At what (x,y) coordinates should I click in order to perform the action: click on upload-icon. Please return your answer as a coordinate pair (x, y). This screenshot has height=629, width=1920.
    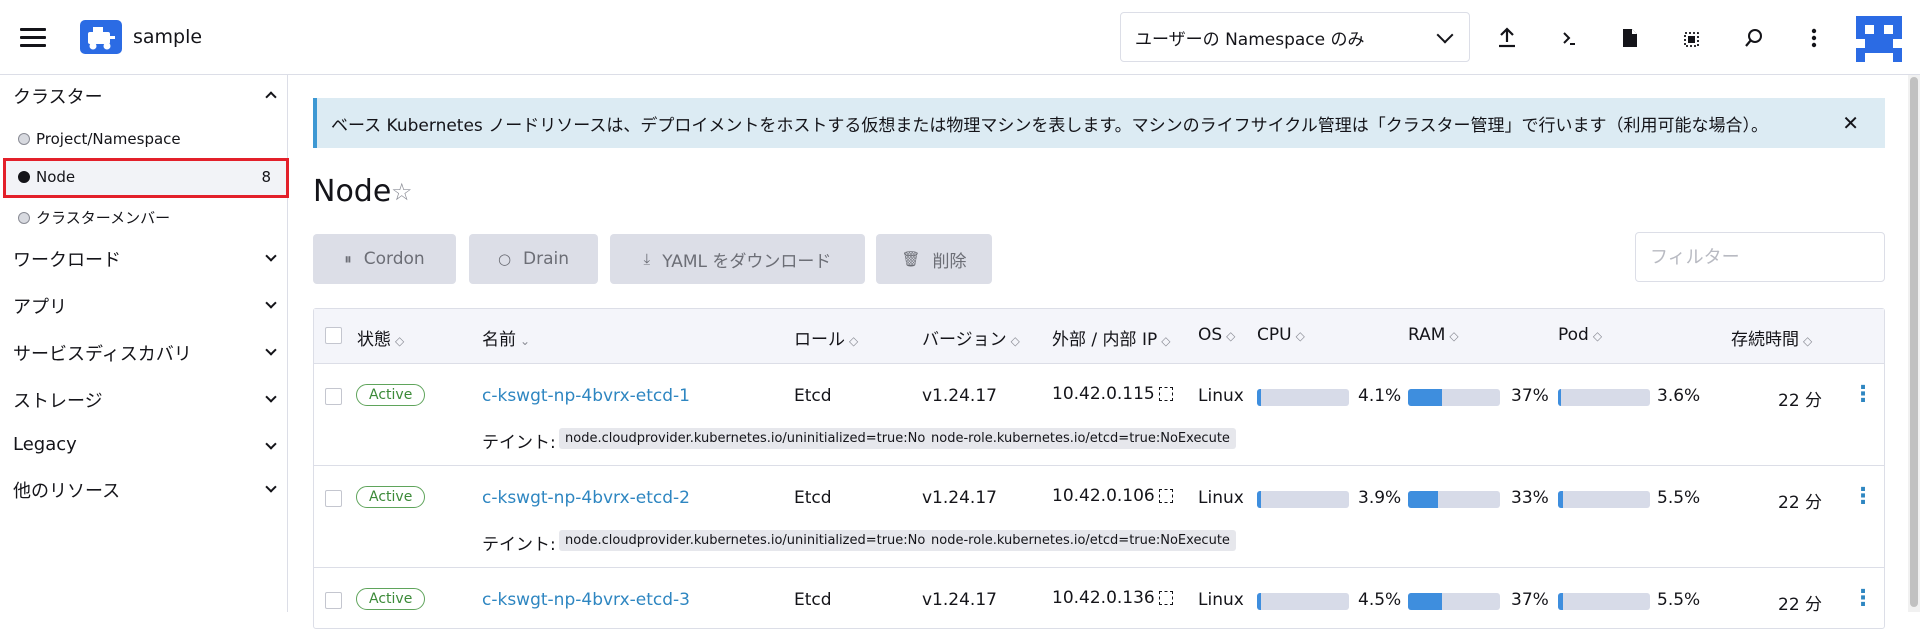
    Looking at the image, I should click on (1507, 38).